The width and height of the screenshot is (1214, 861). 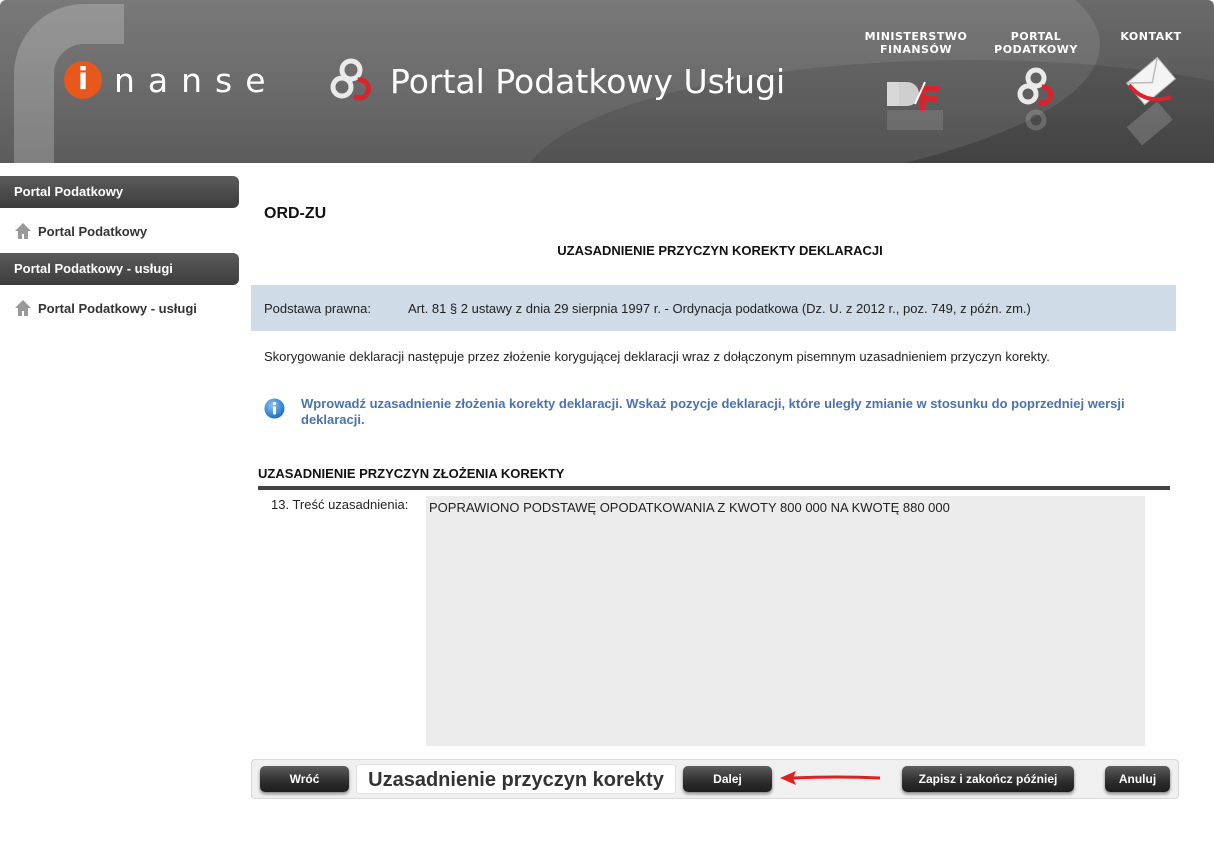 I want to click on link-label-line1: PORTAL, so click(x=1036, y=36).